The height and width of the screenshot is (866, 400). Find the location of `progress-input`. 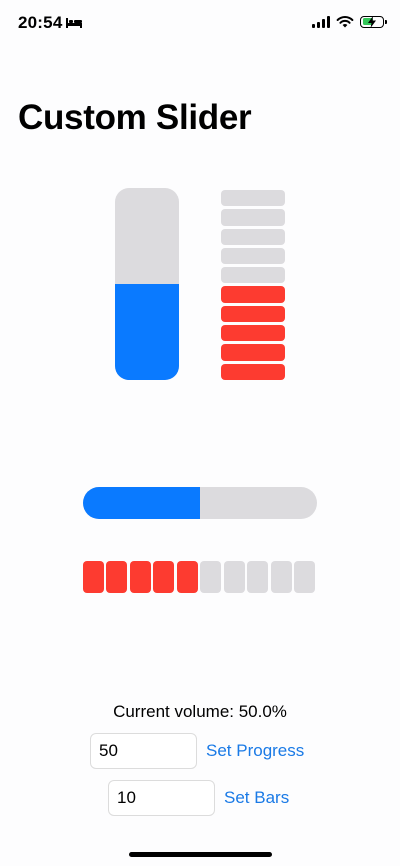

progress-input is located at coordinates (143, 751).